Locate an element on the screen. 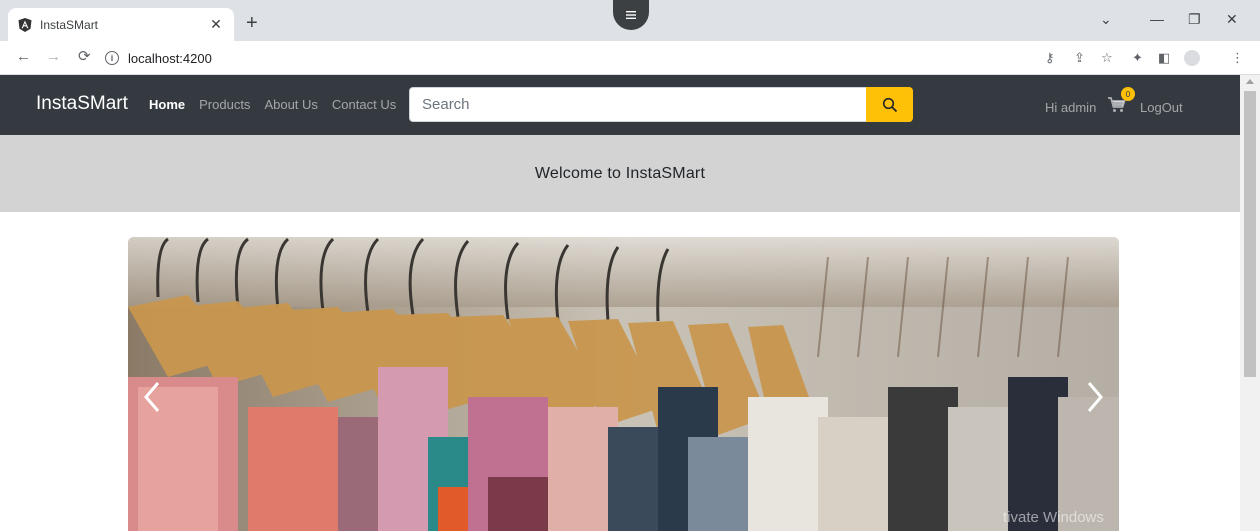 This screenshot has height=531, width=1260. bookmark-star-icon: ☆ is located at coordinates (1107, 58).